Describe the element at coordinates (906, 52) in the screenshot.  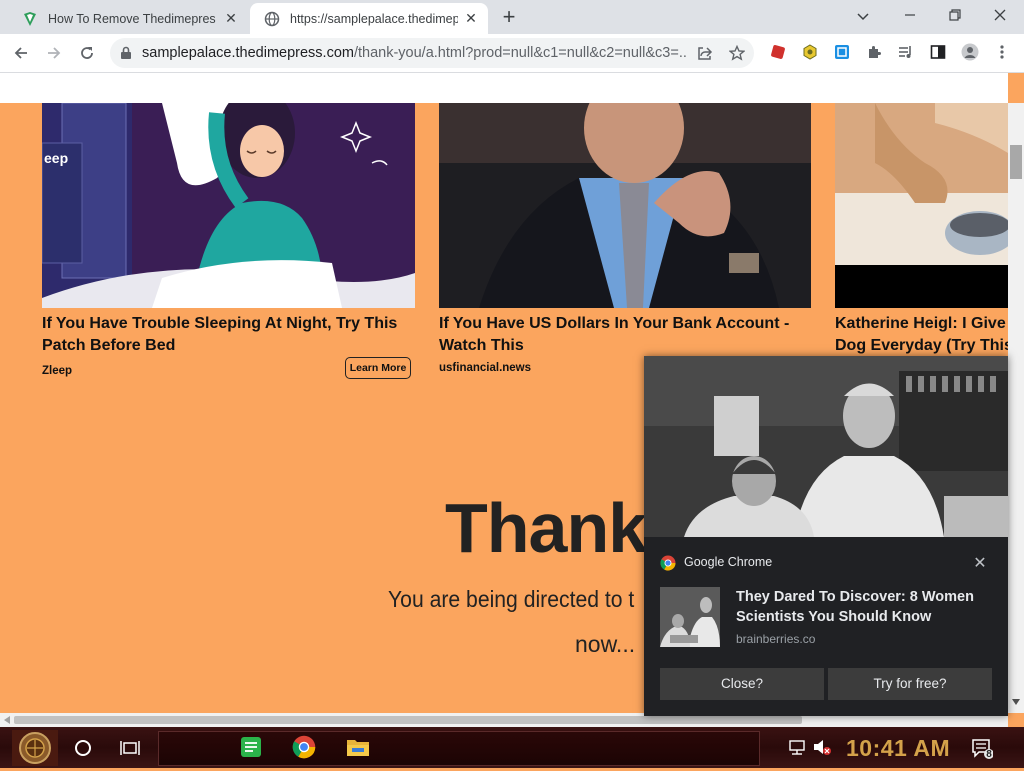
I see `media-queue-icon` at that location.